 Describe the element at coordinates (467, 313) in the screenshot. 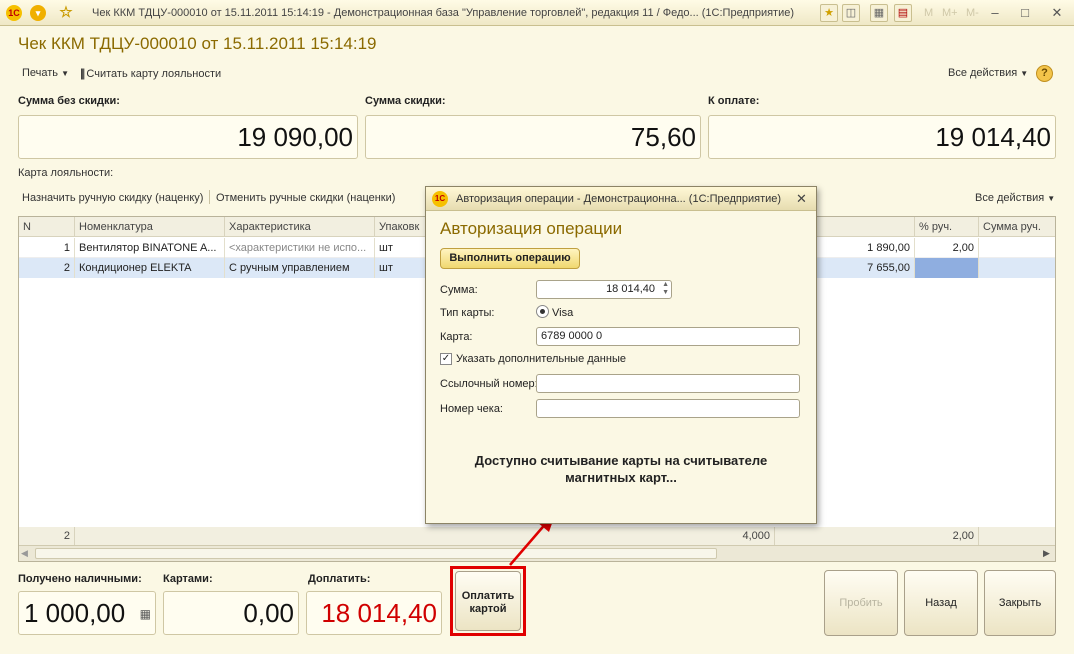

I see `card-type-label: Тип карты:` at that location.